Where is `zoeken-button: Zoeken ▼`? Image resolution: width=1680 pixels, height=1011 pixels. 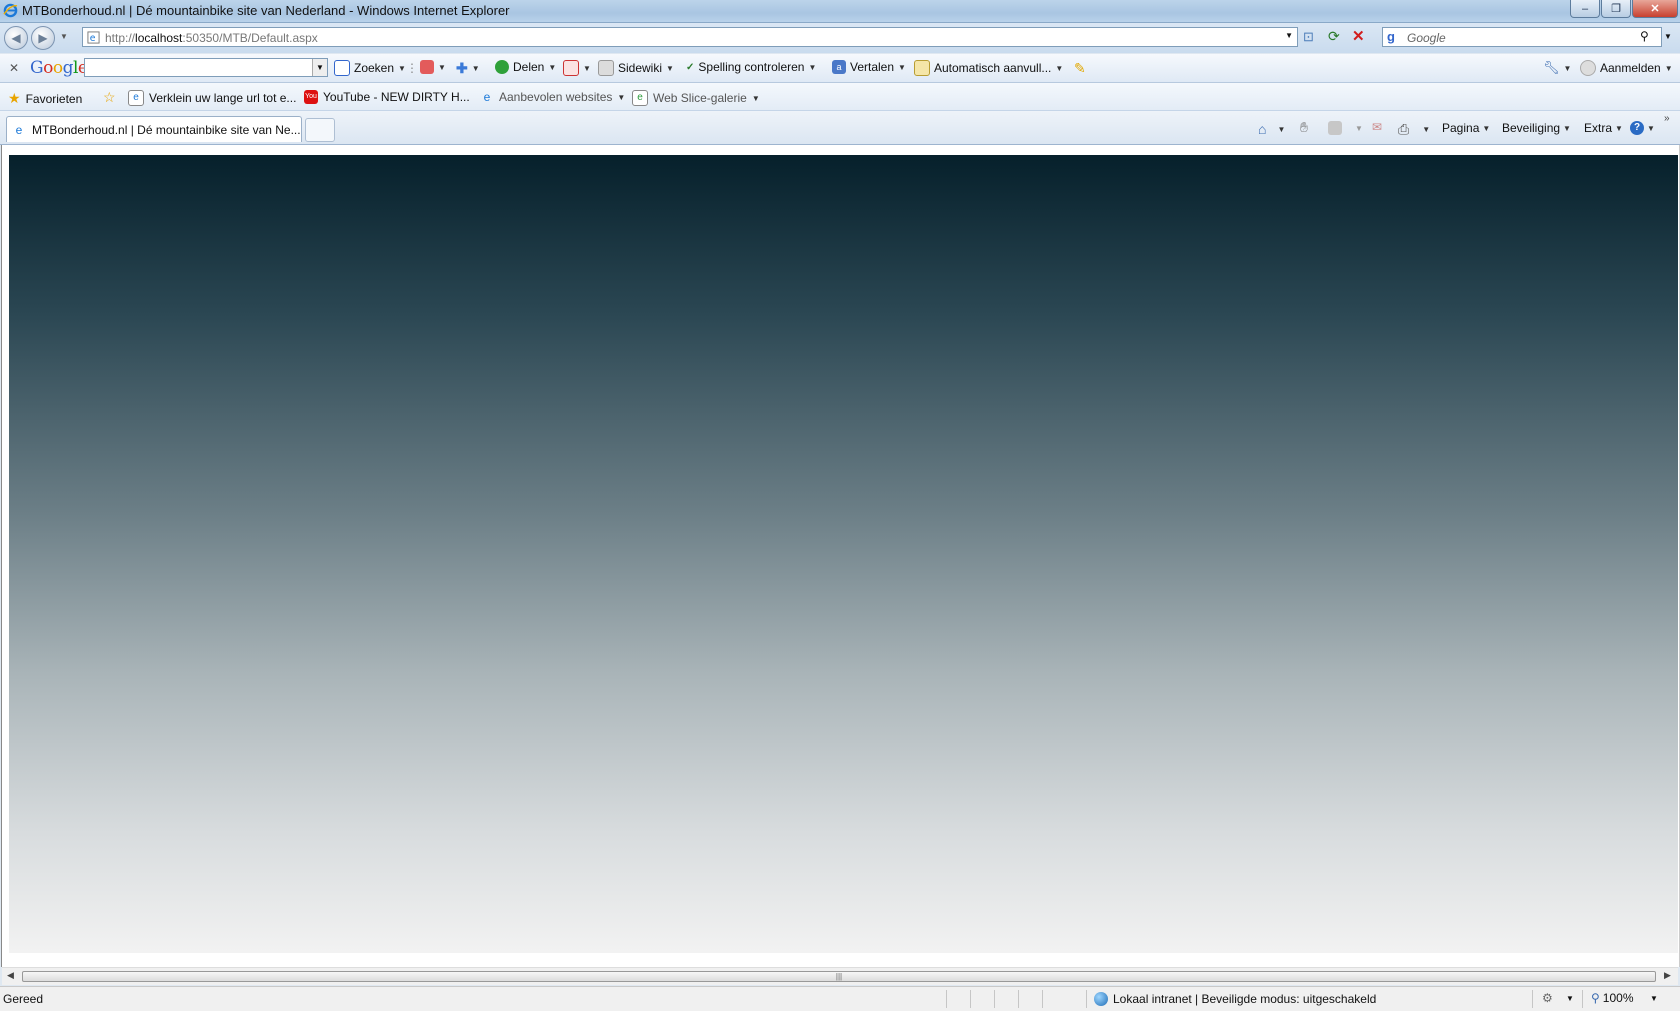
zoeken-button: Zoeken ▼ is located at coordinates (370, 68).